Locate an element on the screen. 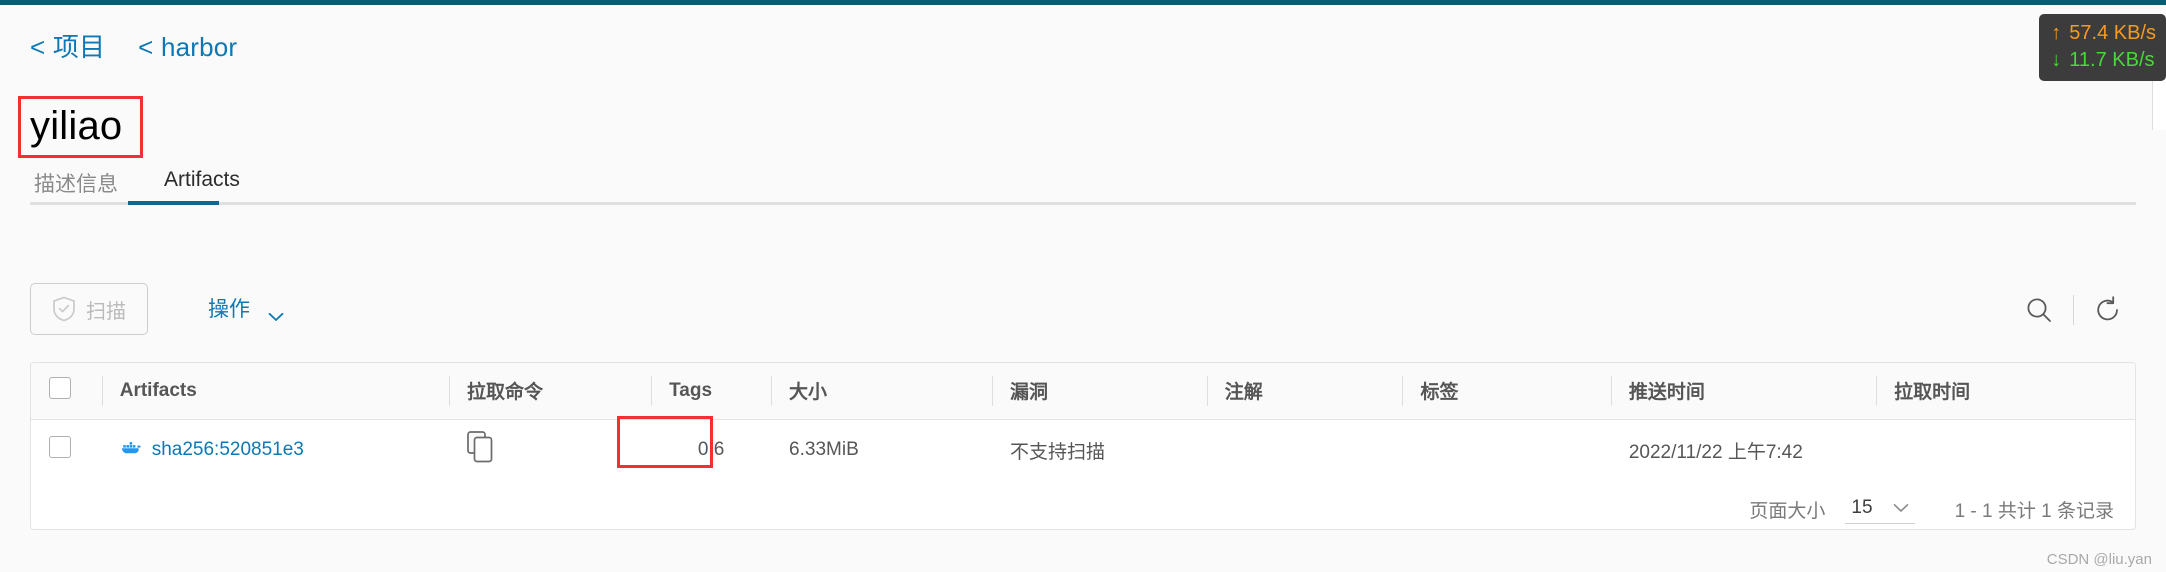 Image resolution: width=2166 pixels, height=572 pixels. artifact-digest: sha256:520851e3 is located at coordinates (227, 450).